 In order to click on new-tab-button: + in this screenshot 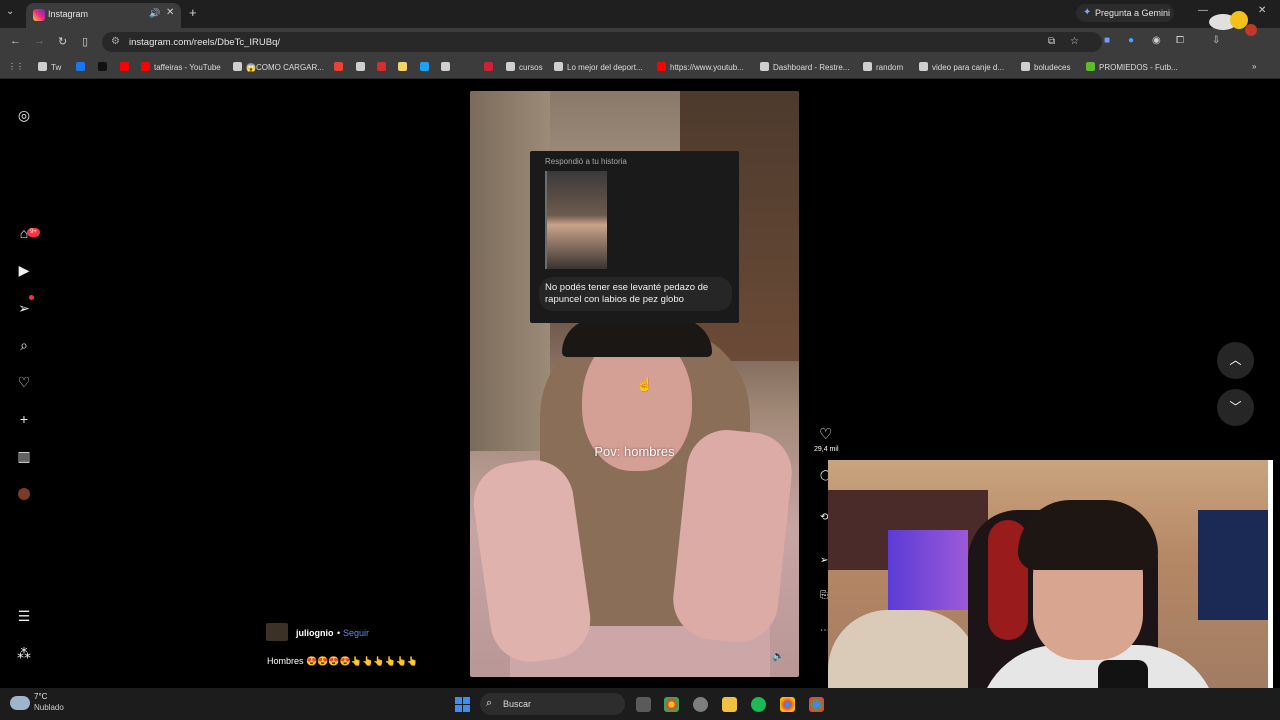, I will do `click(193, 12)`.